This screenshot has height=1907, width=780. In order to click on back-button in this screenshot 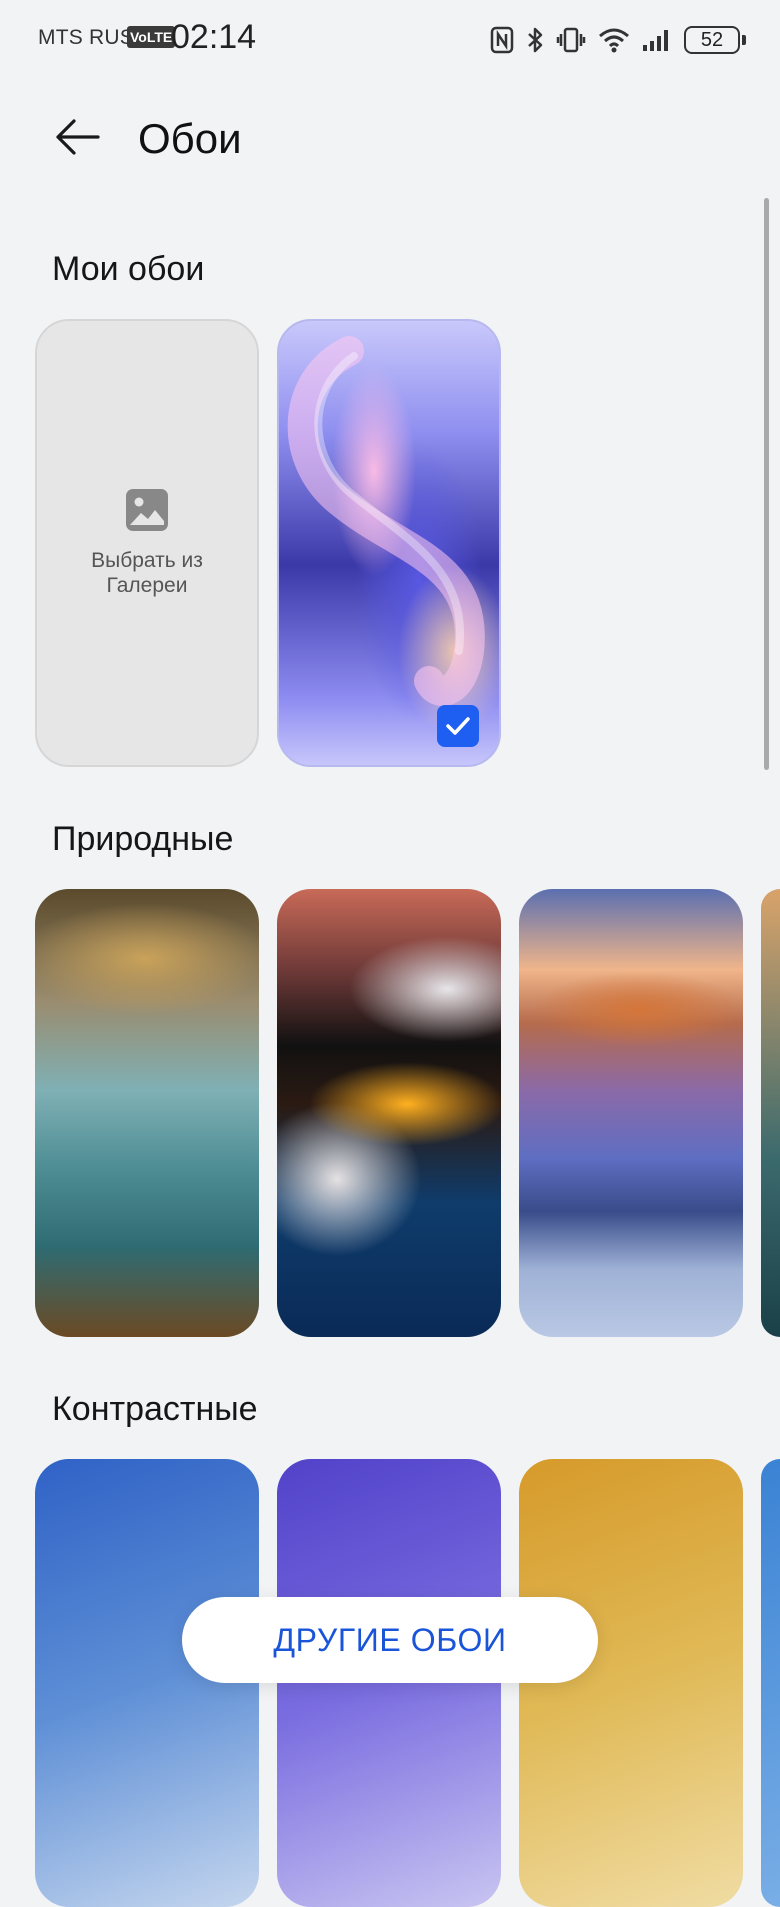, I will do `click(77, 137)`.